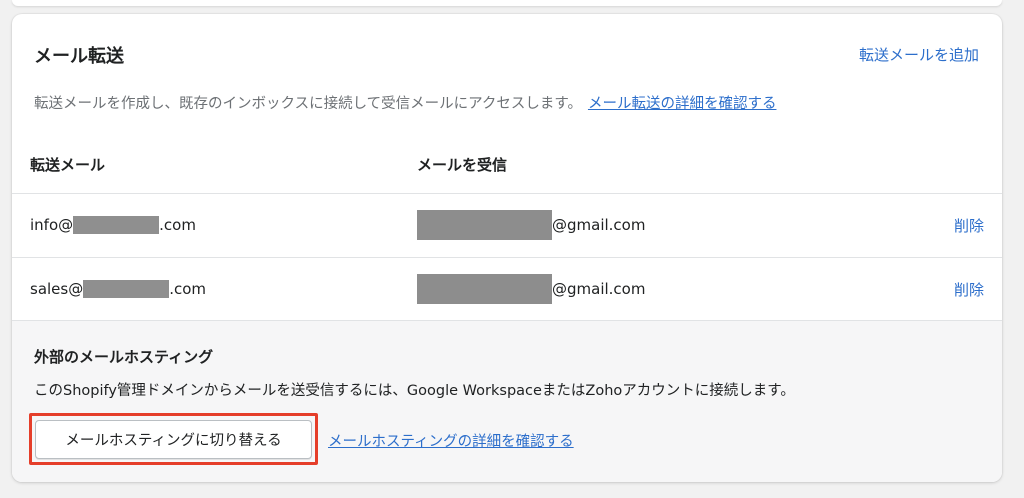 The height and width of the screenshot is (498, 1024). I want to click on card-title: メール転送, so click(79, 56).